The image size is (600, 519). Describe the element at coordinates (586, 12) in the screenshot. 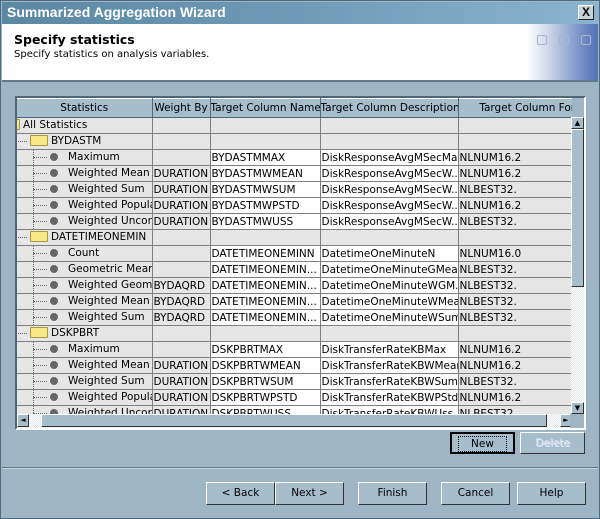

I see `close-button: X` at that location.